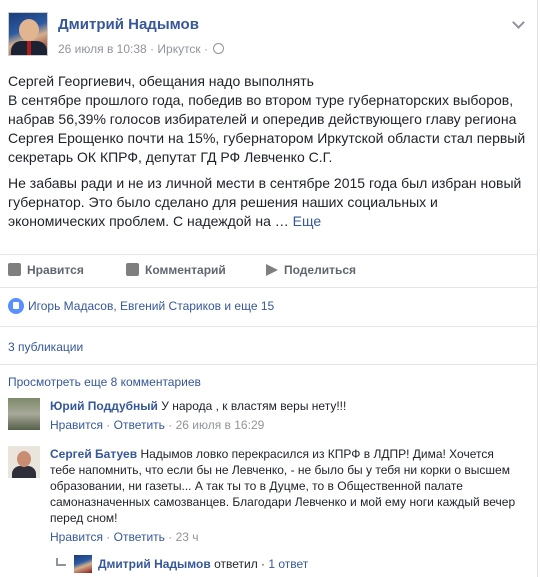 The image size is (540, 577). I want to click on like-reaction-icon, so click(16, 306).